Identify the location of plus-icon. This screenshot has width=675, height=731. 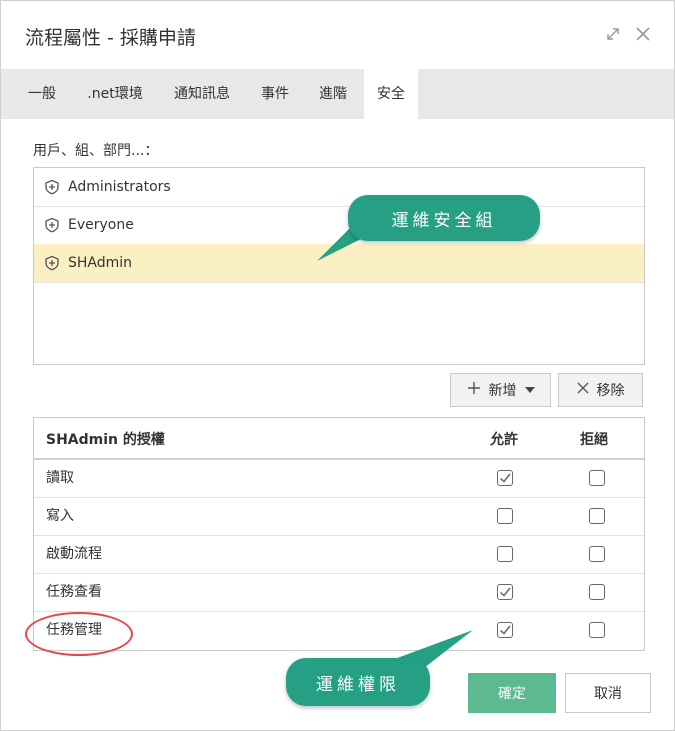
(474, 390).